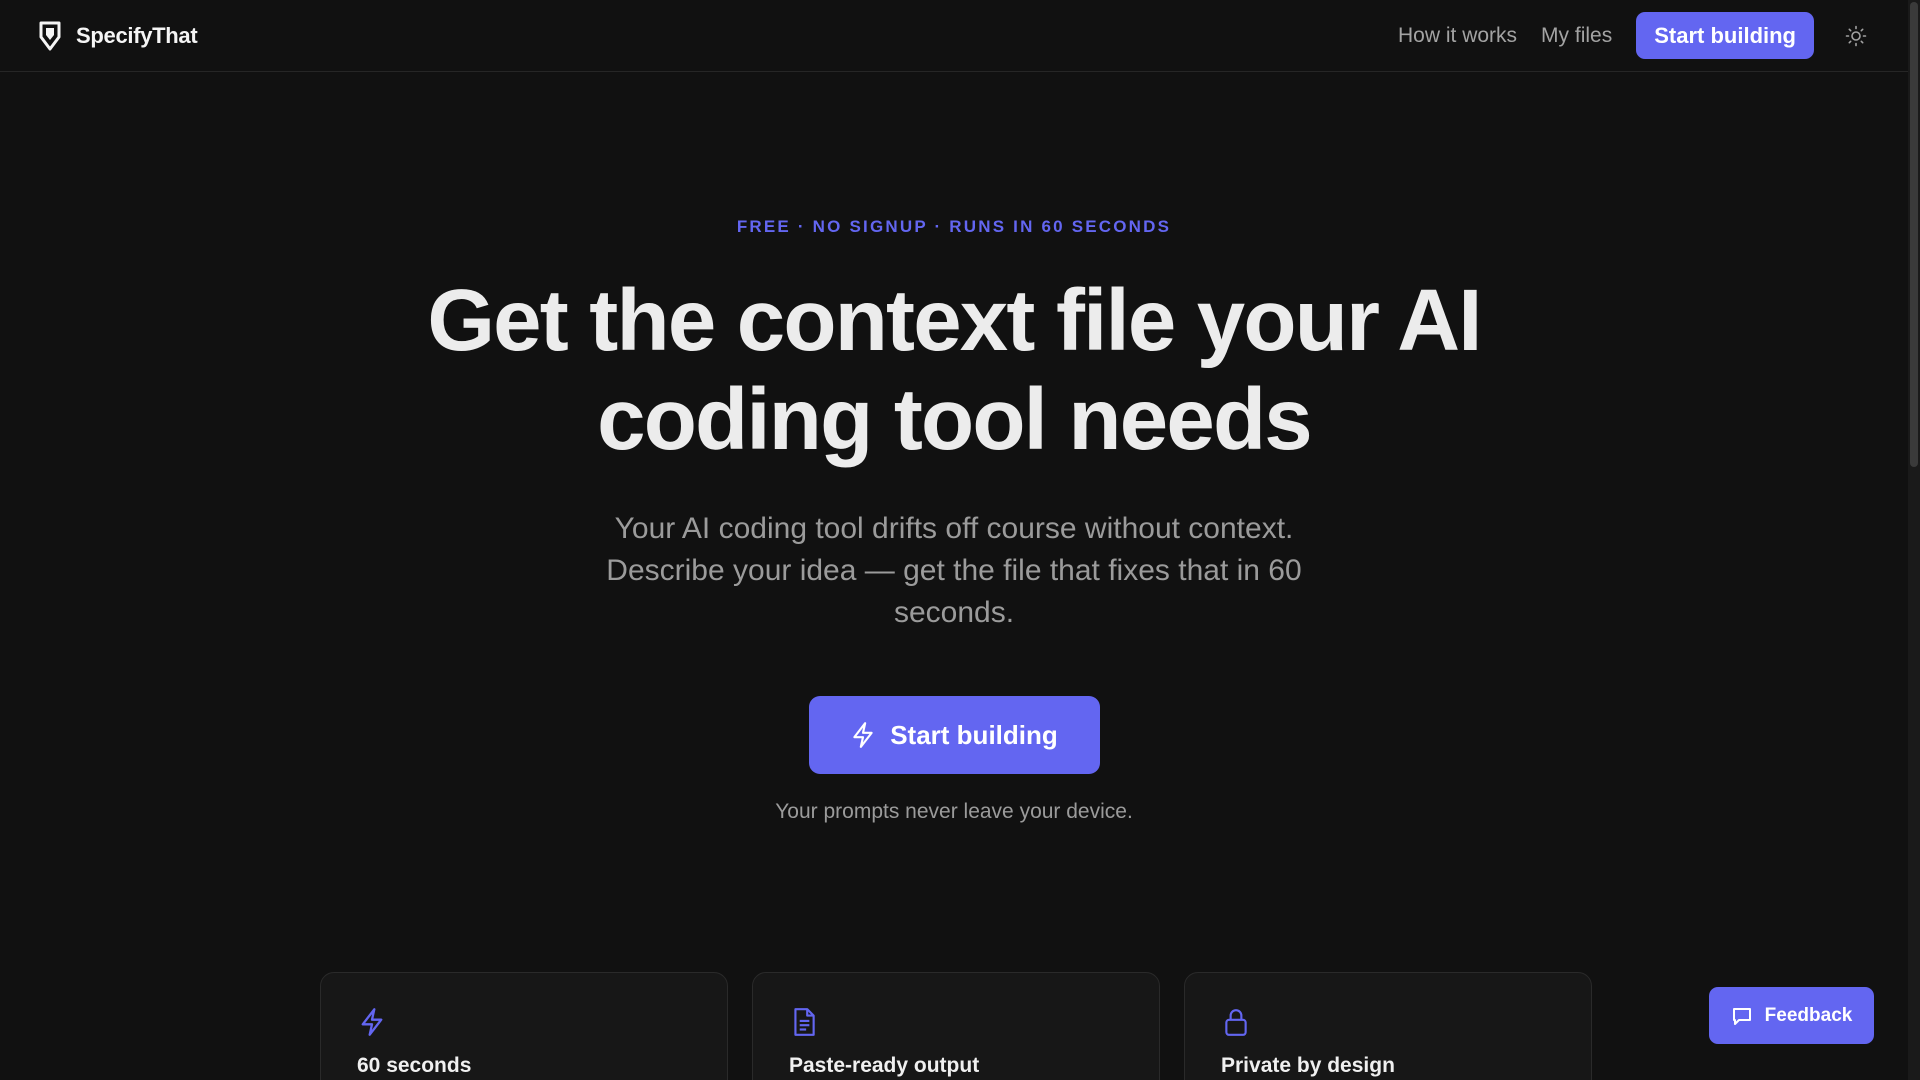  Describe the element at coordinates (954, 226) in the screenshot. I see `hero-eyebrow: FREE · NO SIGNUP · RUNS IN 60 SECONDS` at that location.